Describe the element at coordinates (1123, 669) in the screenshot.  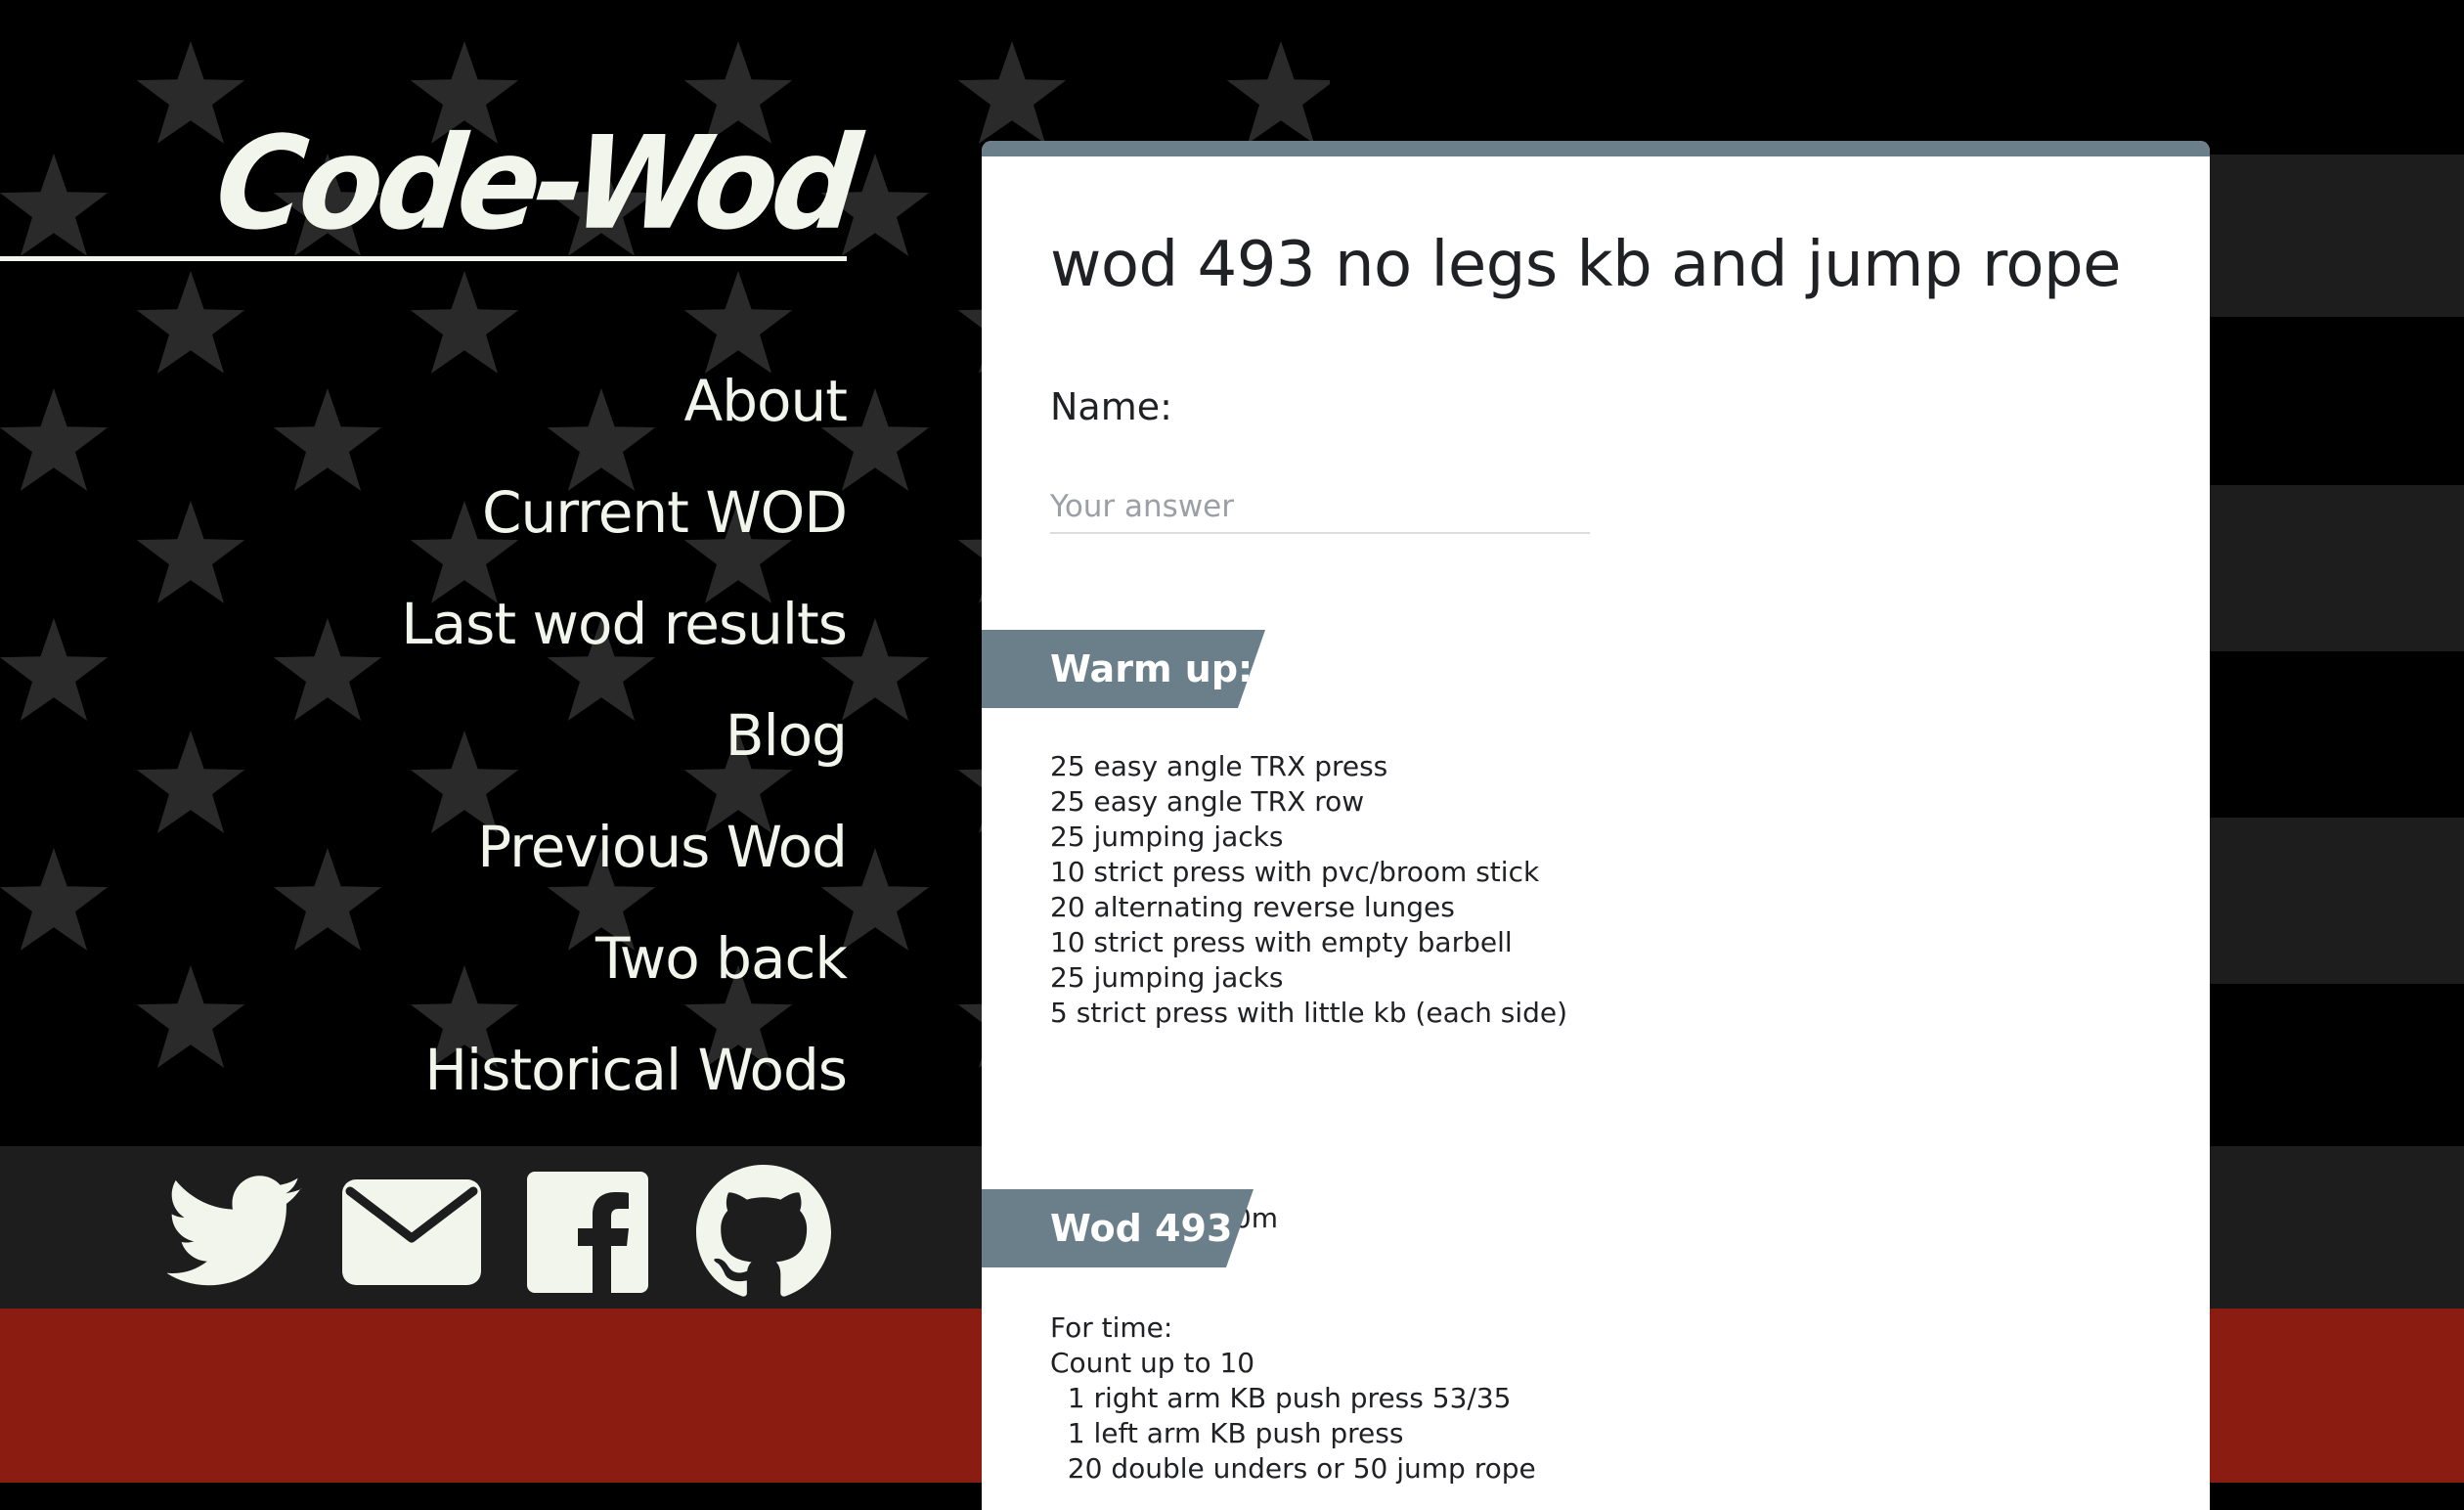
I see `section-header-warmup: Warm up:` at that location.